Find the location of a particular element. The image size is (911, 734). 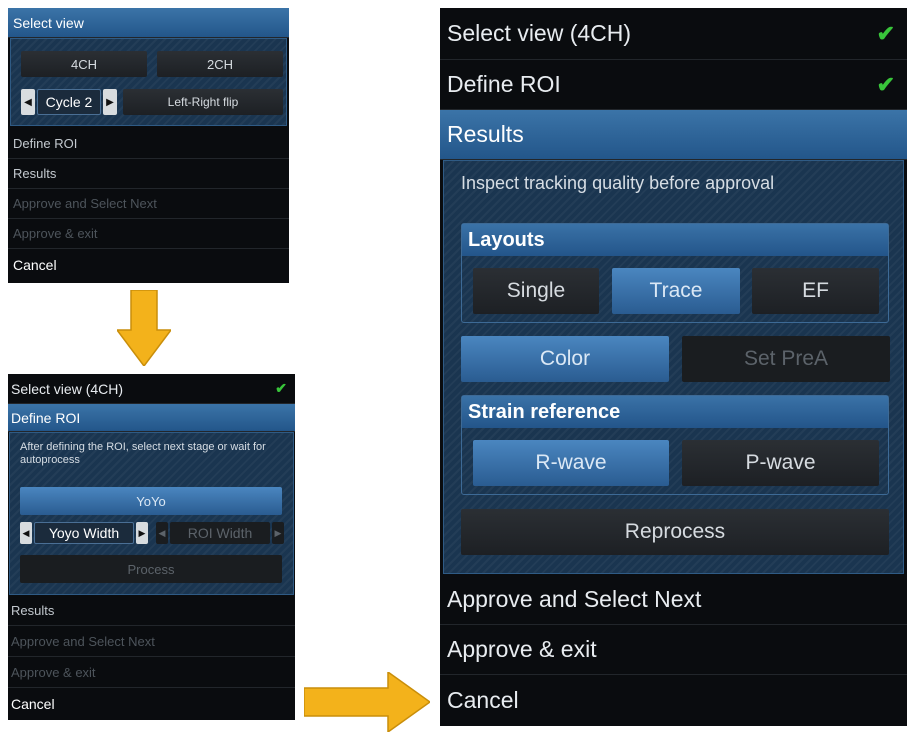

down-arrow-icon is located at coordinates (144, 328).